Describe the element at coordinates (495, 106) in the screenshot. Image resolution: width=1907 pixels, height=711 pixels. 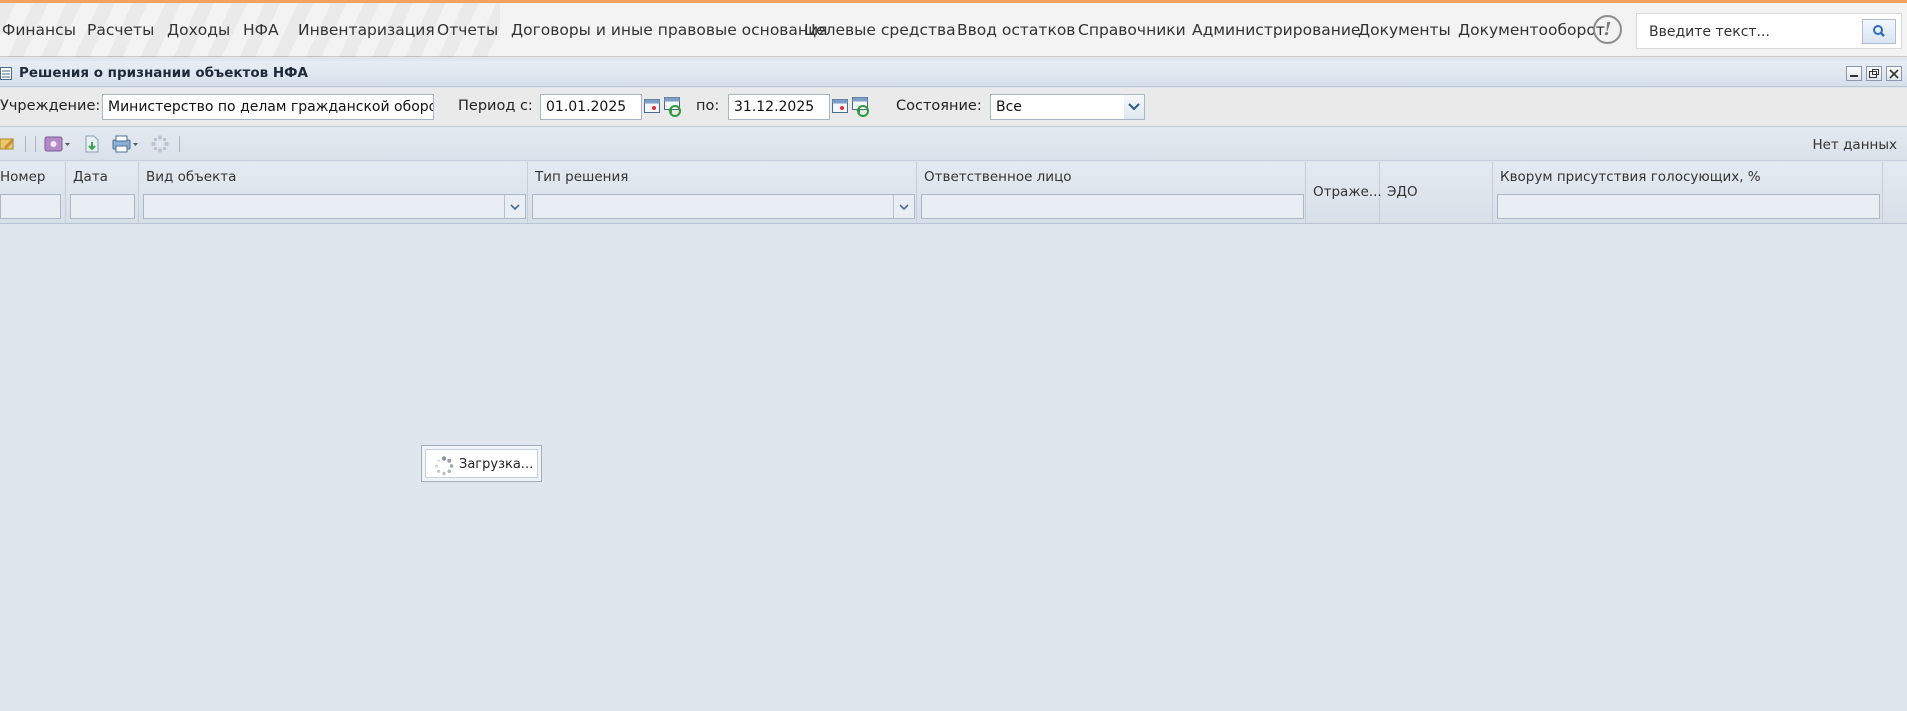
I see `period-from-label: Период с:` at that location.